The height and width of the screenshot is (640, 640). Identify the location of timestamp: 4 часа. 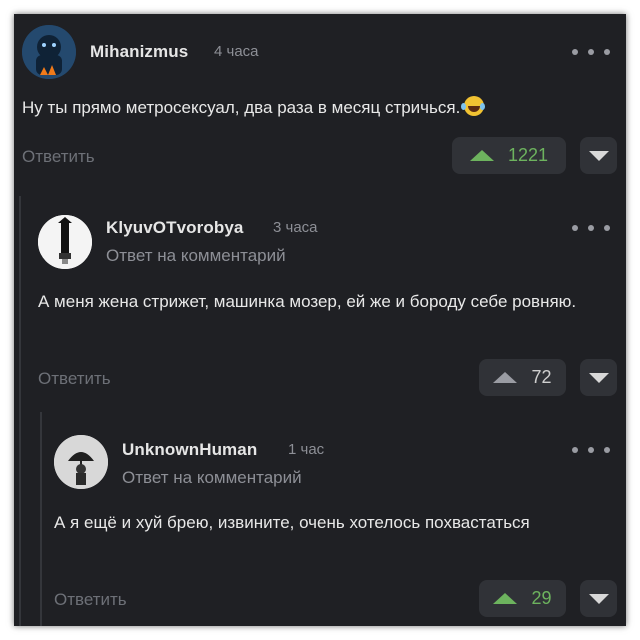
(236, 51).